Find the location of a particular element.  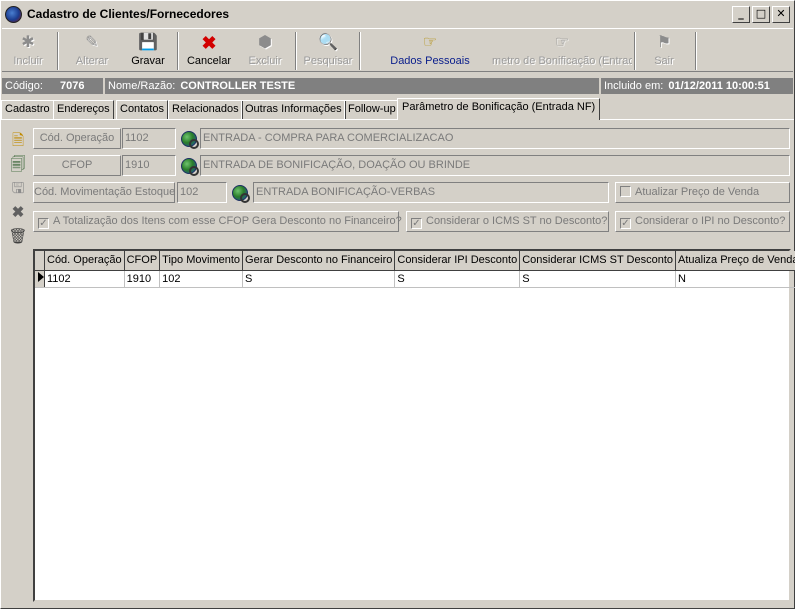

table-cell: N is located at coordinates (735, 279).